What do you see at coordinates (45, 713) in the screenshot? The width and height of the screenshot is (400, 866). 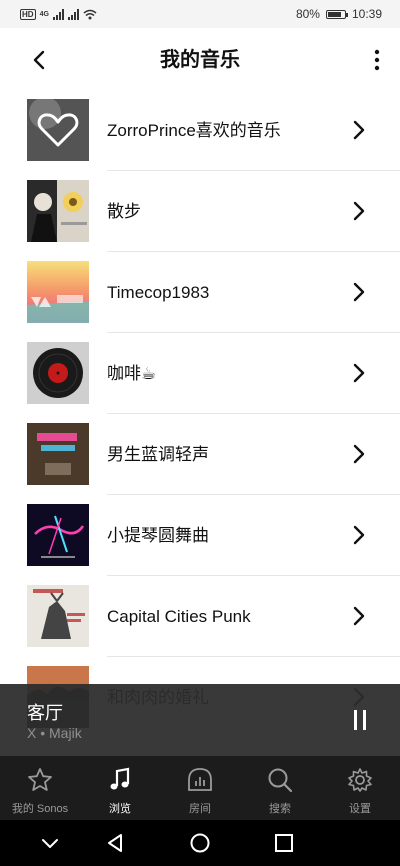 I see `now-playing-room: 客厅` at bounding box center [45, 713].